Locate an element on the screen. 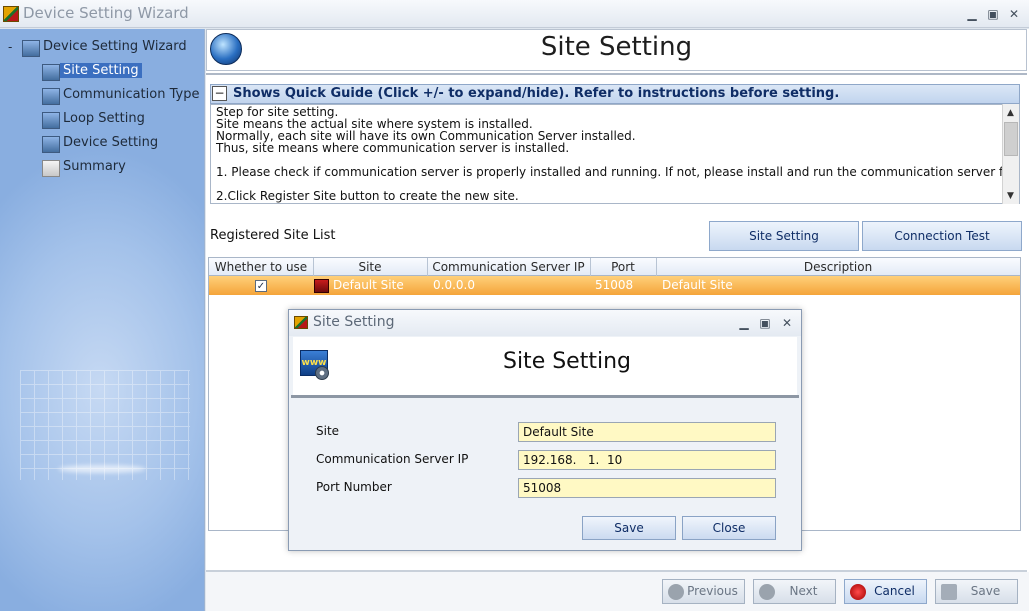 The height and width of the screenshot is (611, 1029). dialog-maximize-icon: ▣ is located at coordinates (765, 323).